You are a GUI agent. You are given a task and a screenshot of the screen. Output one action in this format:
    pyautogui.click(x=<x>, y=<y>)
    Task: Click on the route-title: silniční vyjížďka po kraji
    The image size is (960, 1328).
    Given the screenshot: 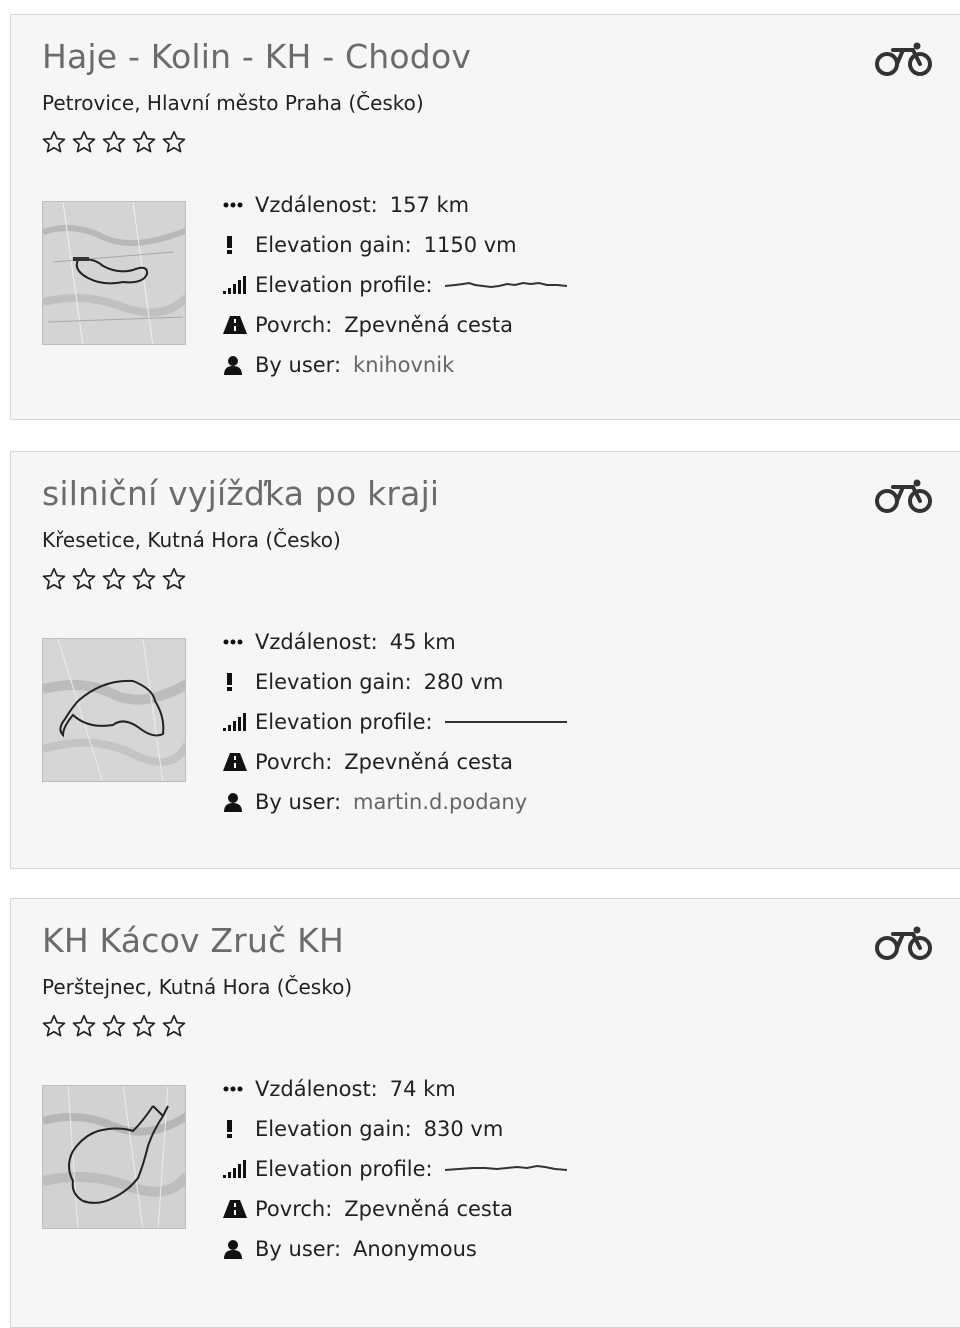 What is the action you would take?
    pyautogui.click(x=240, y=493)
    